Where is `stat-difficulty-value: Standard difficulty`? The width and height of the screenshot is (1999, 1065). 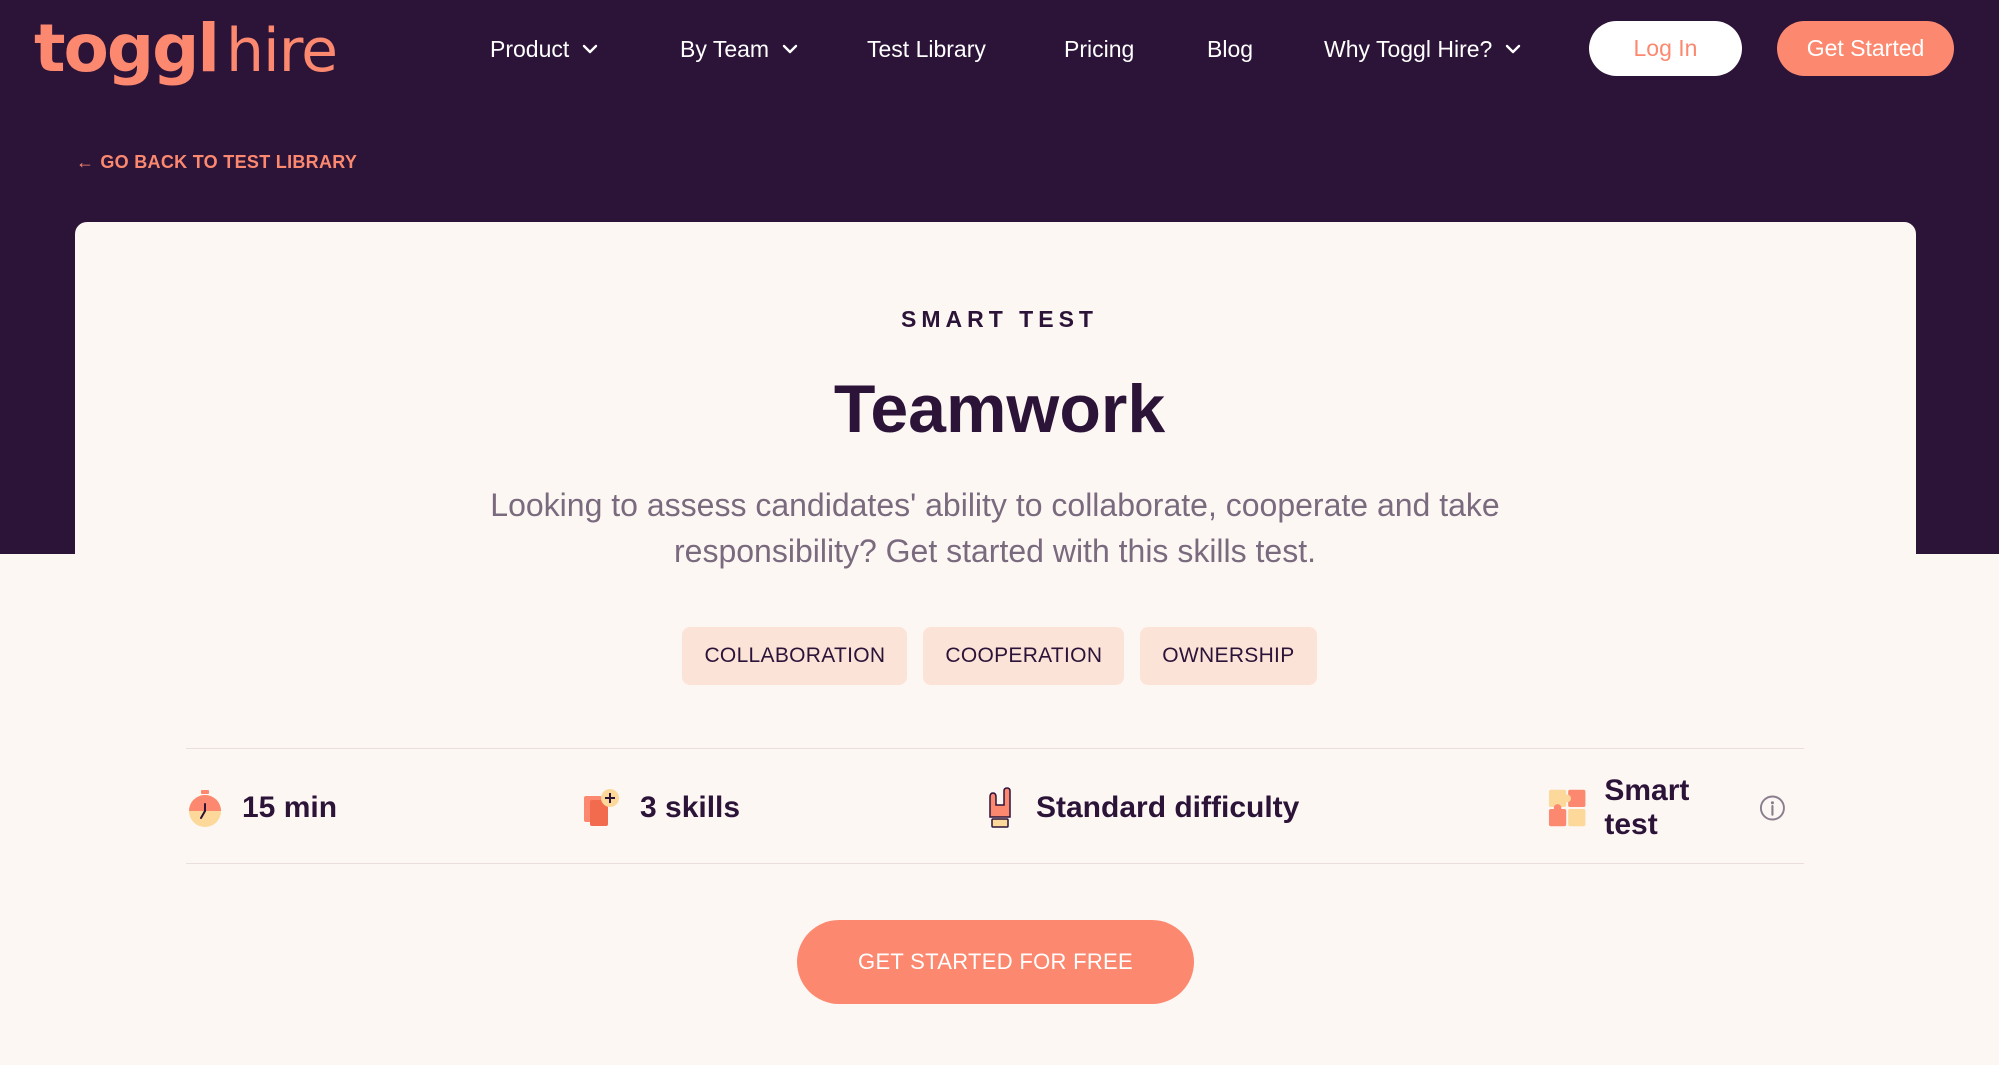
stat-difficulty-value: Standard difficulty is located at coordinates (1168, 807).